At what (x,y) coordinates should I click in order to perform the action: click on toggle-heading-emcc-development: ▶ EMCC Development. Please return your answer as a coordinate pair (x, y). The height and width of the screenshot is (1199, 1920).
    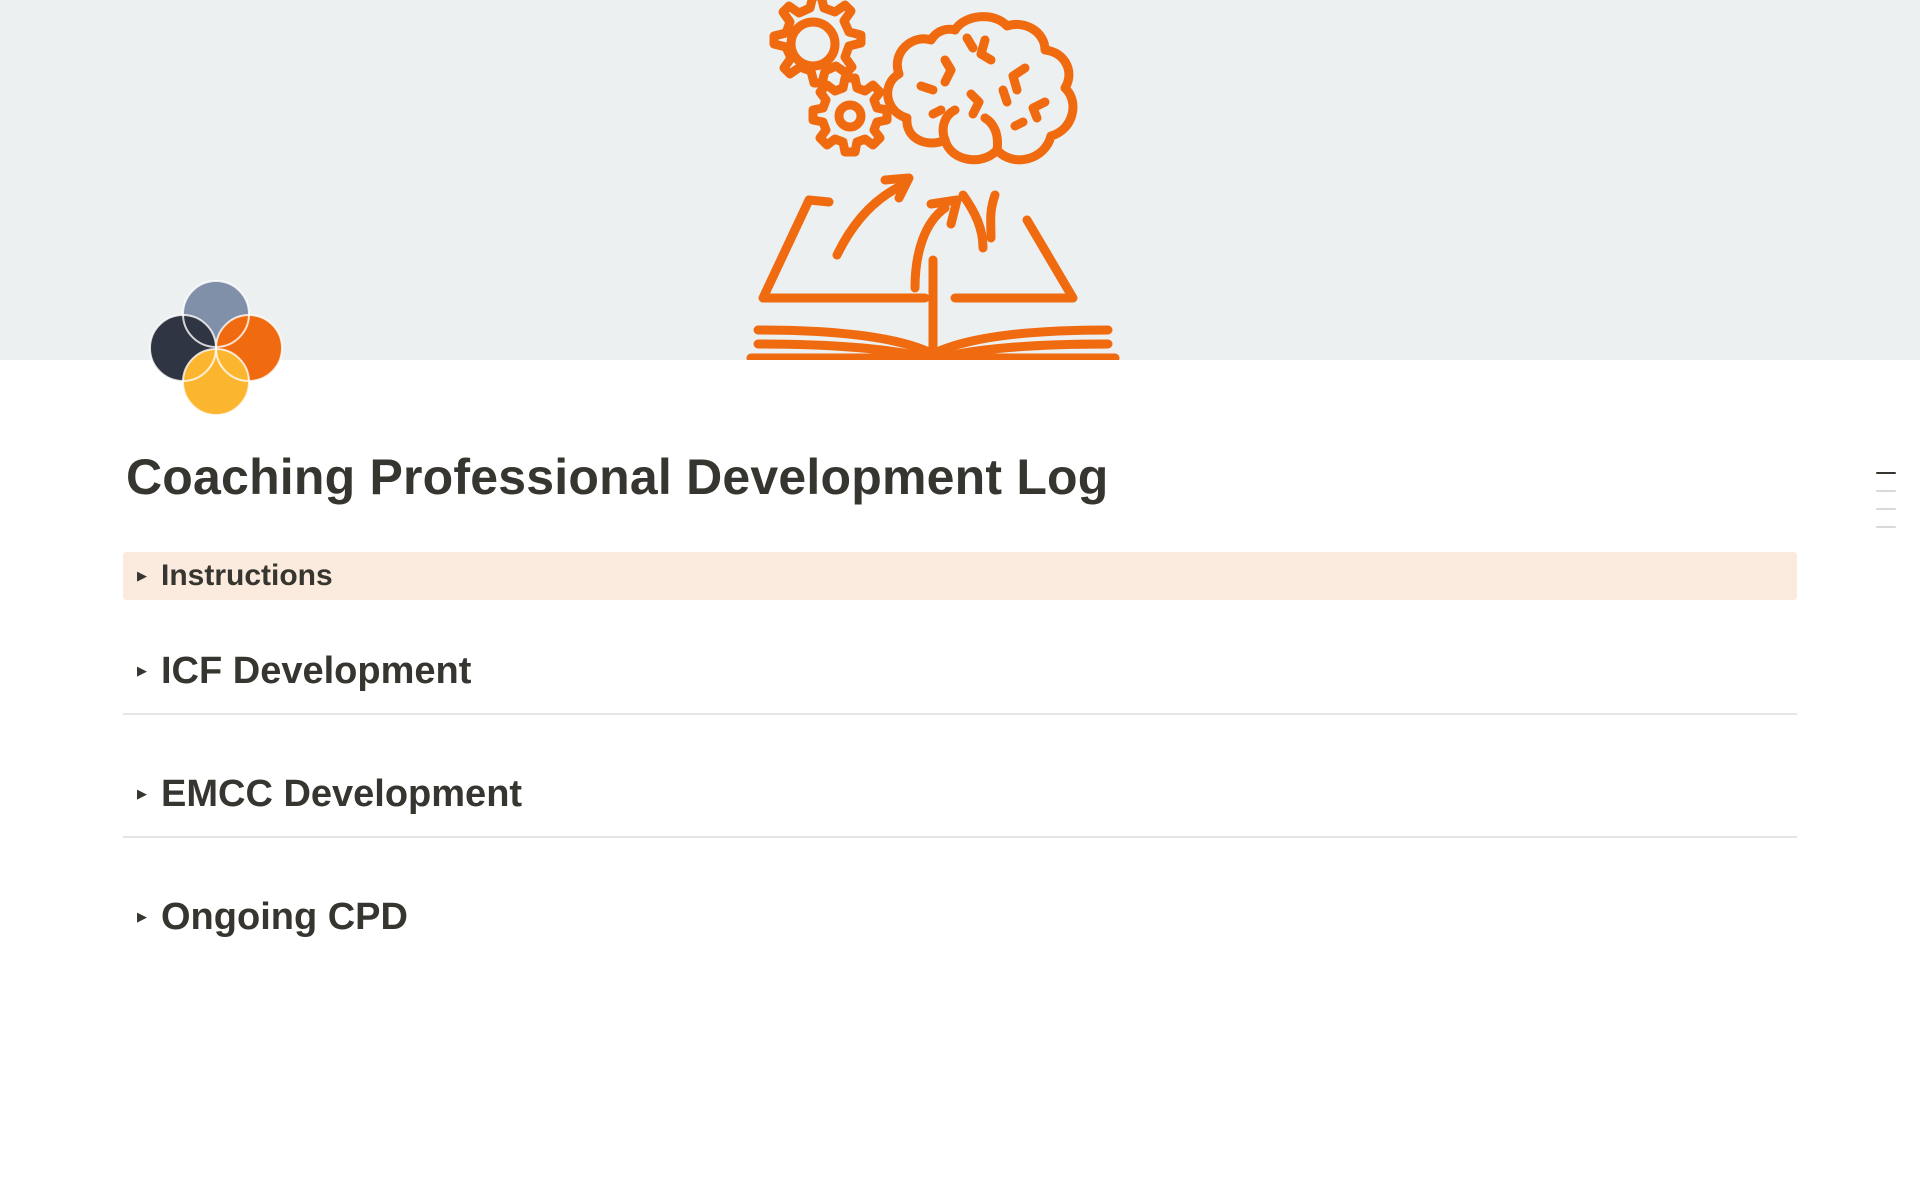
    Looking at the image, I should click on (960, 794).